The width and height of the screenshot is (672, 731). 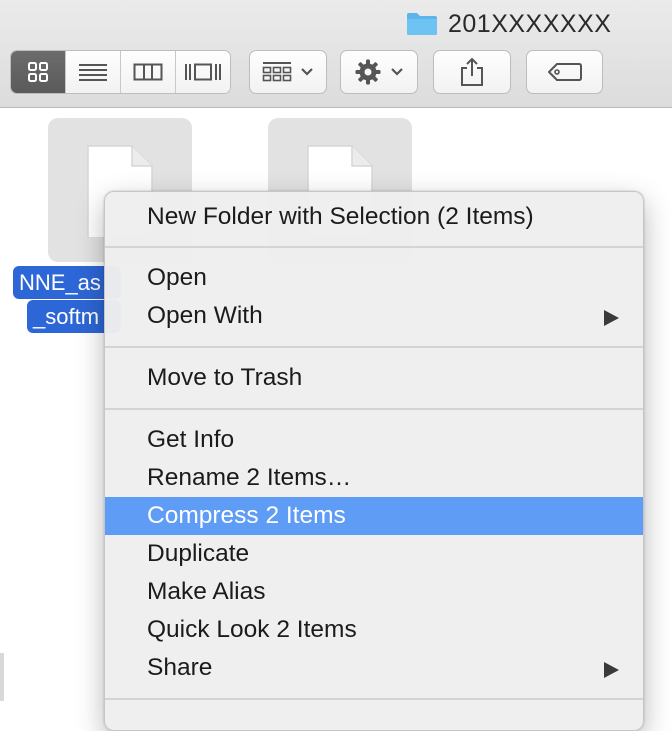 I want to click on menu-item-new-folder-with-selection: New Folder with Selection (2 Items), so click(x=374, y=217).